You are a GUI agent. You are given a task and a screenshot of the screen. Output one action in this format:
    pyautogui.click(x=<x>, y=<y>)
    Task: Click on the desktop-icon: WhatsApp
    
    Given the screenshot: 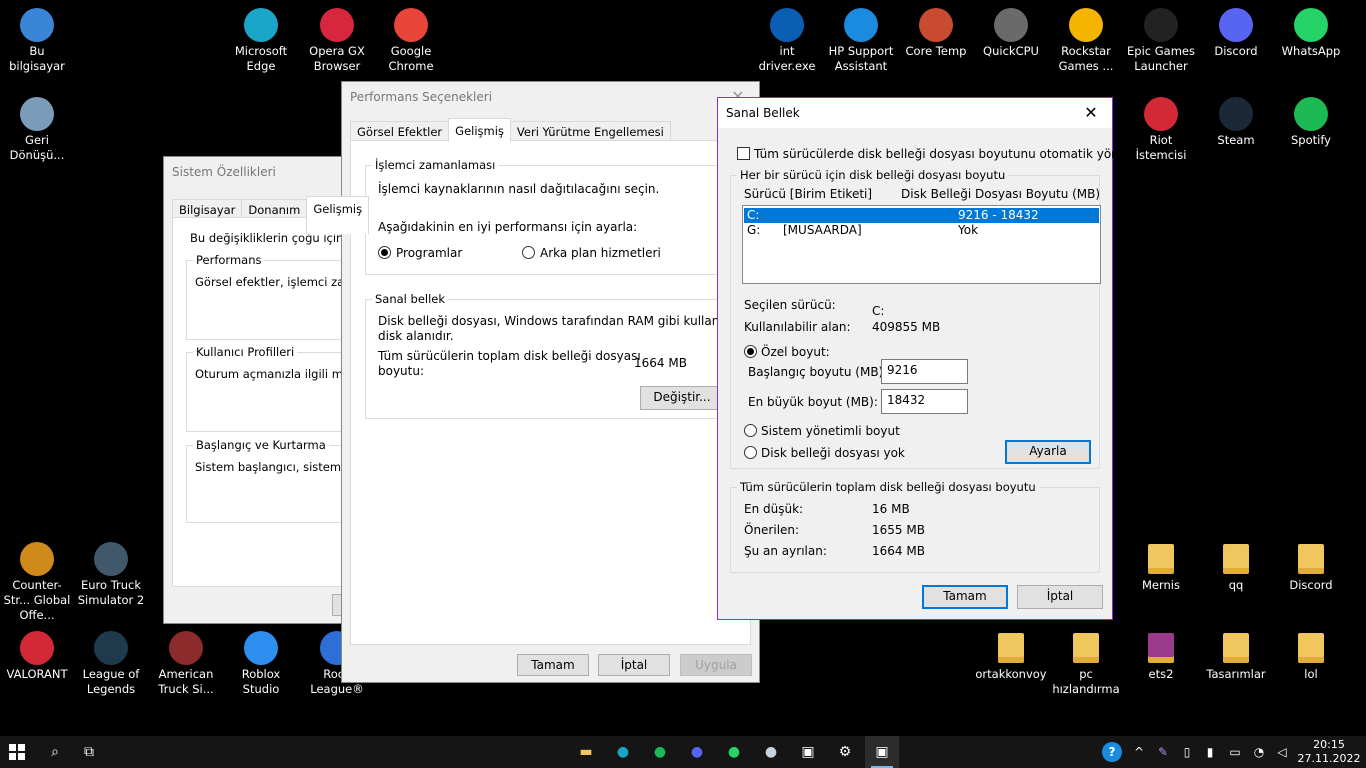 What is the action you would take?
    pyautogui.click(x=1311, y=33)
    